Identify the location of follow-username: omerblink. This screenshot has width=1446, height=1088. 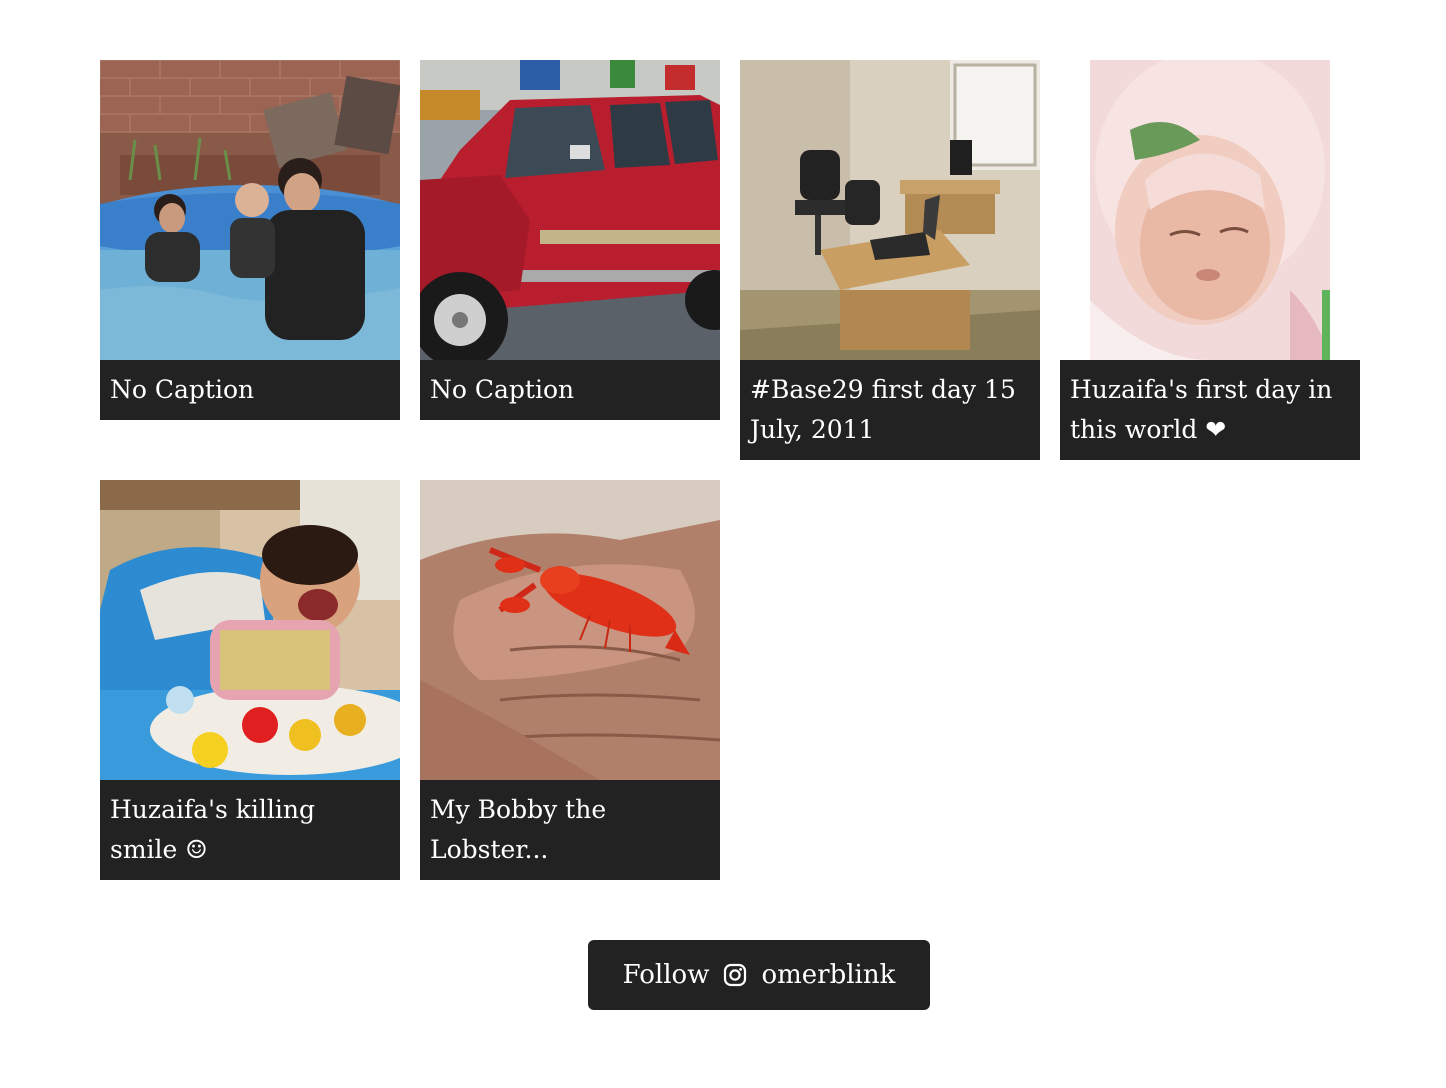
(828, 975).